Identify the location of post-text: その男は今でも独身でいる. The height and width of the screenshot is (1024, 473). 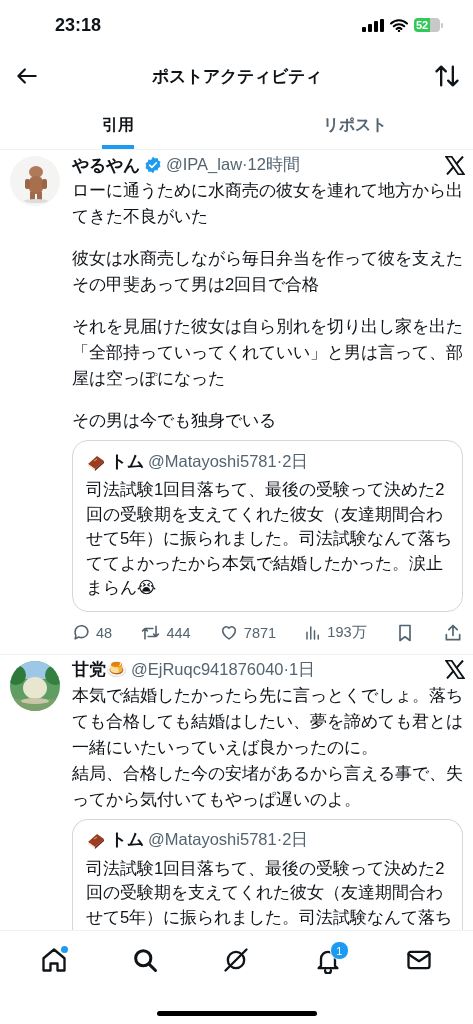
(174, 421).